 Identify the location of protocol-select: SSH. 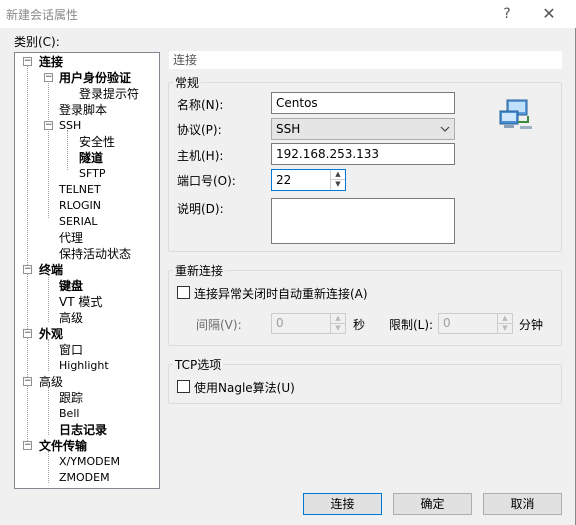
(363, 129).